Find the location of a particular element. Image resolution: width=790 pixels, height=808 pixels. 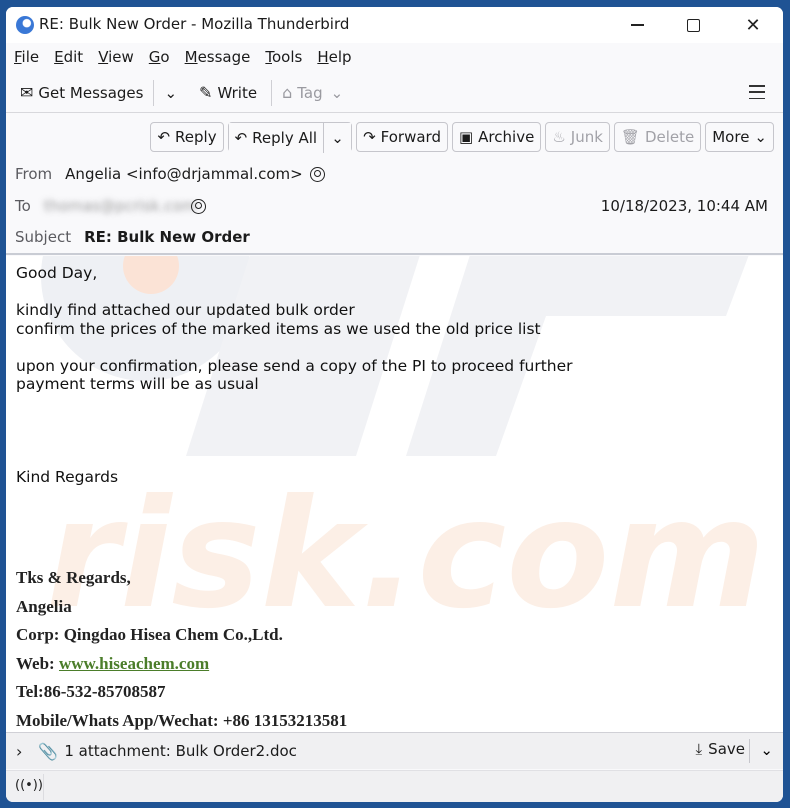

body-line: payment terms will be as usual is located at coordinates (137, 384).